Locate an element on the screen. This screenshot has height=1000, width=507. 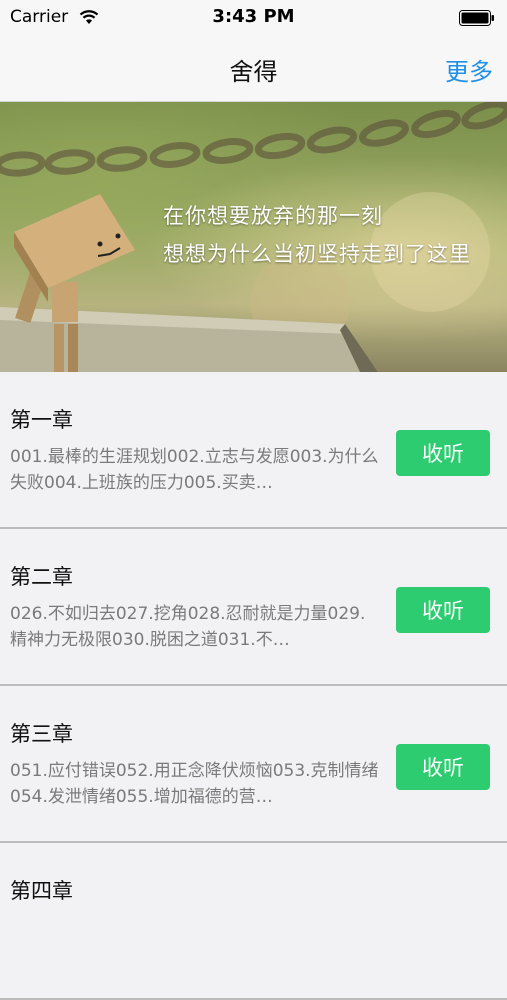
status-time: 3:43 PM is located at coordinates (253, 16).